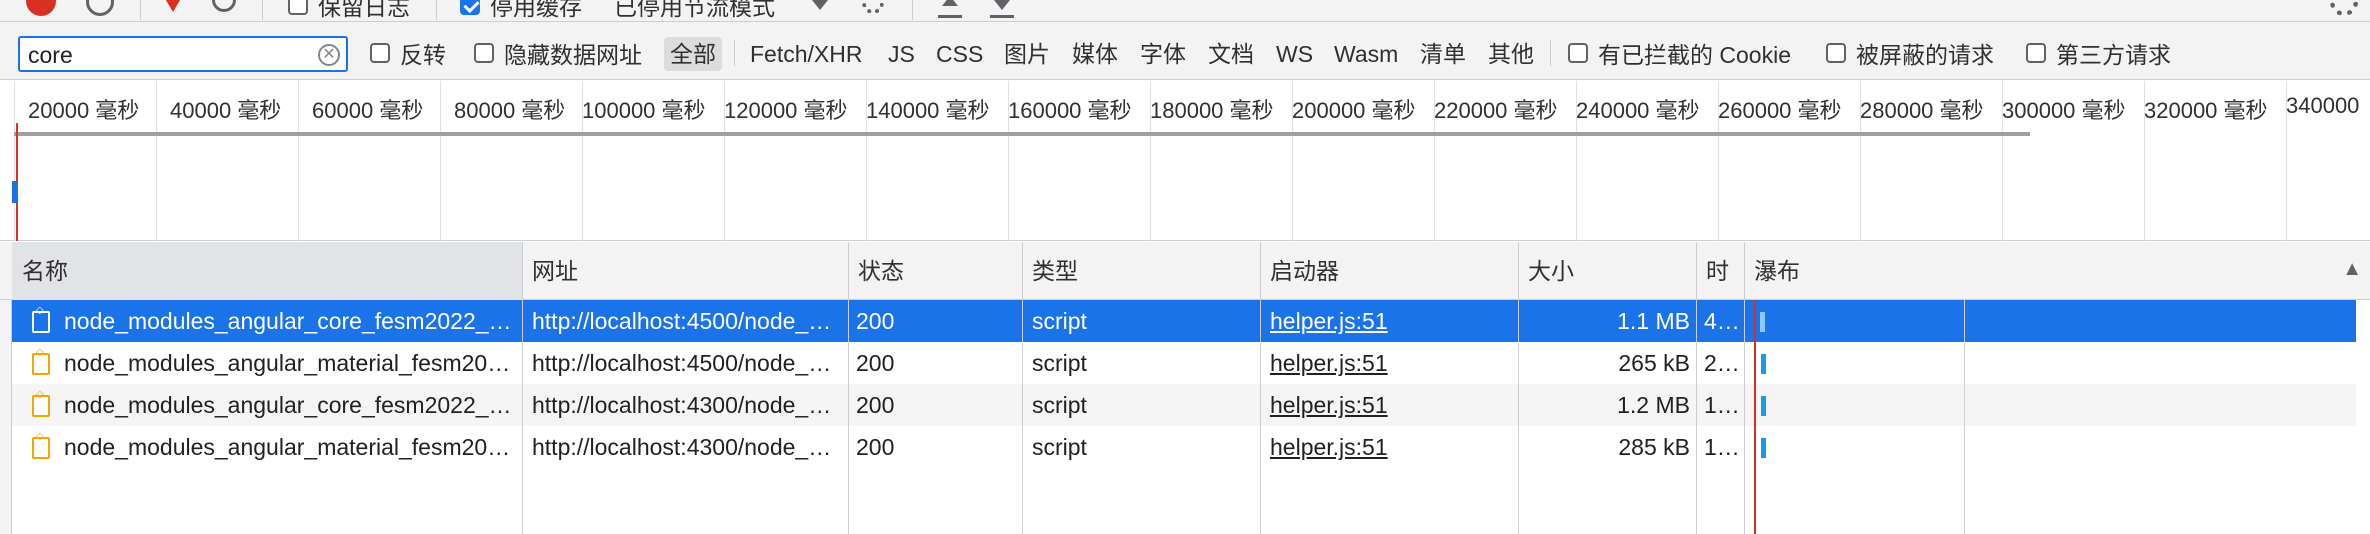 The height and width of the screenshot is (534, 2370). I want to click on filter-search-input, so click(171, 55).